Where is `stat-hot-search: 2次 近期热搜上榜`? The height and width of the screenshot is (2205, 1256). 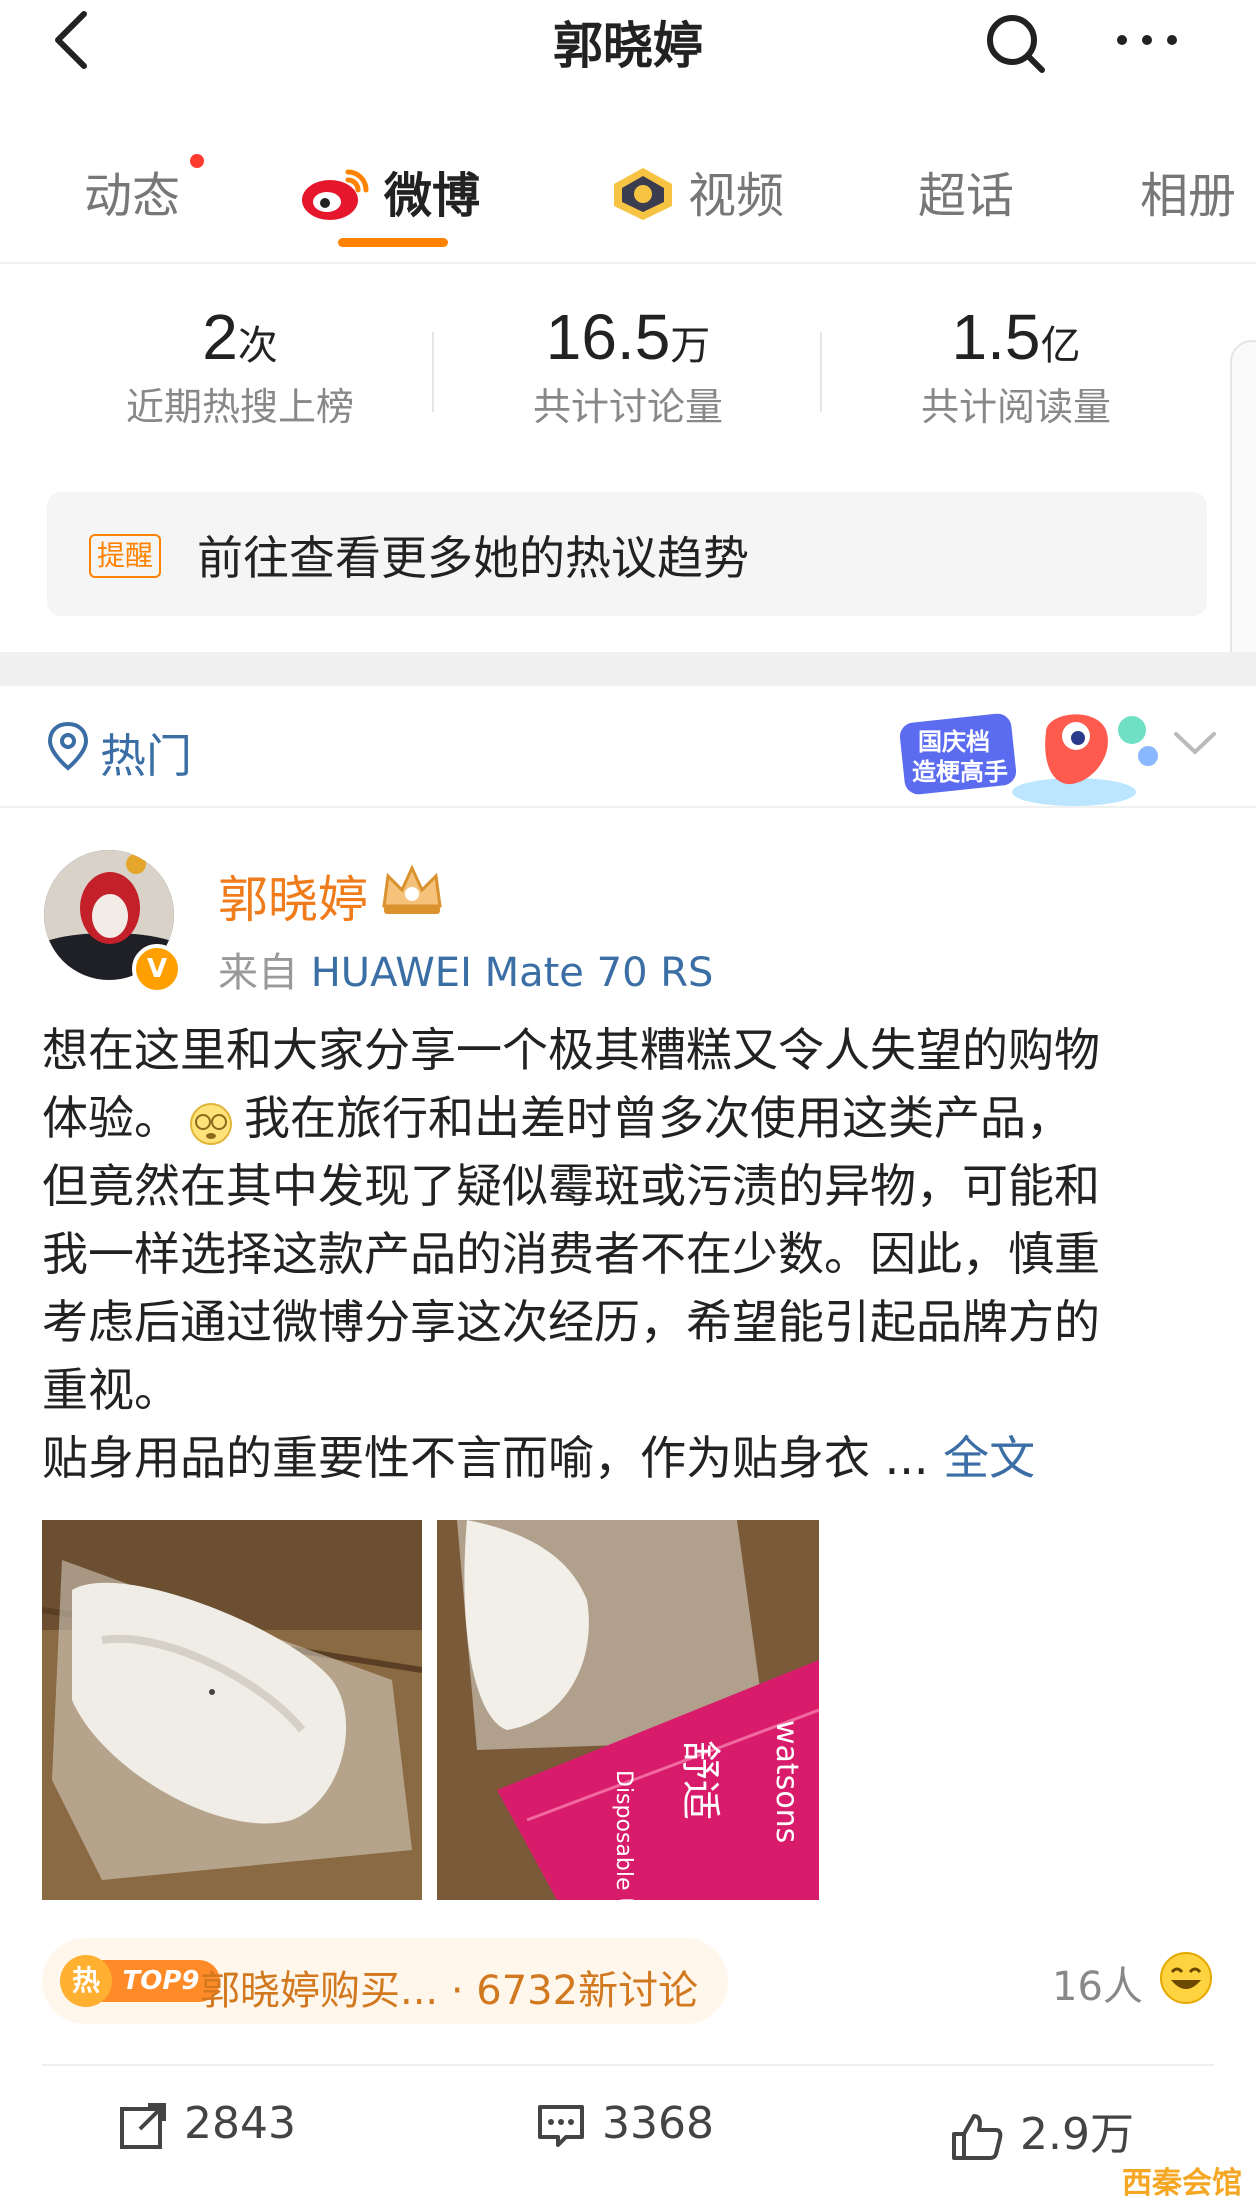
stat-hot-search: 2次 近期热搜上榜 is located at coordinates (240, 365).